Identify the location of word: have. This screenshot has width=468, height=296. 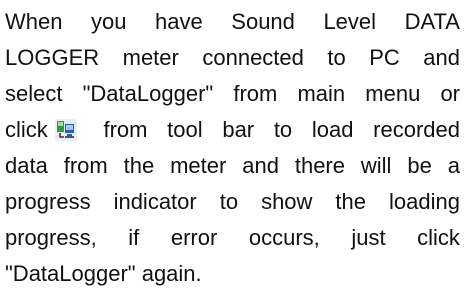
(179, 21).